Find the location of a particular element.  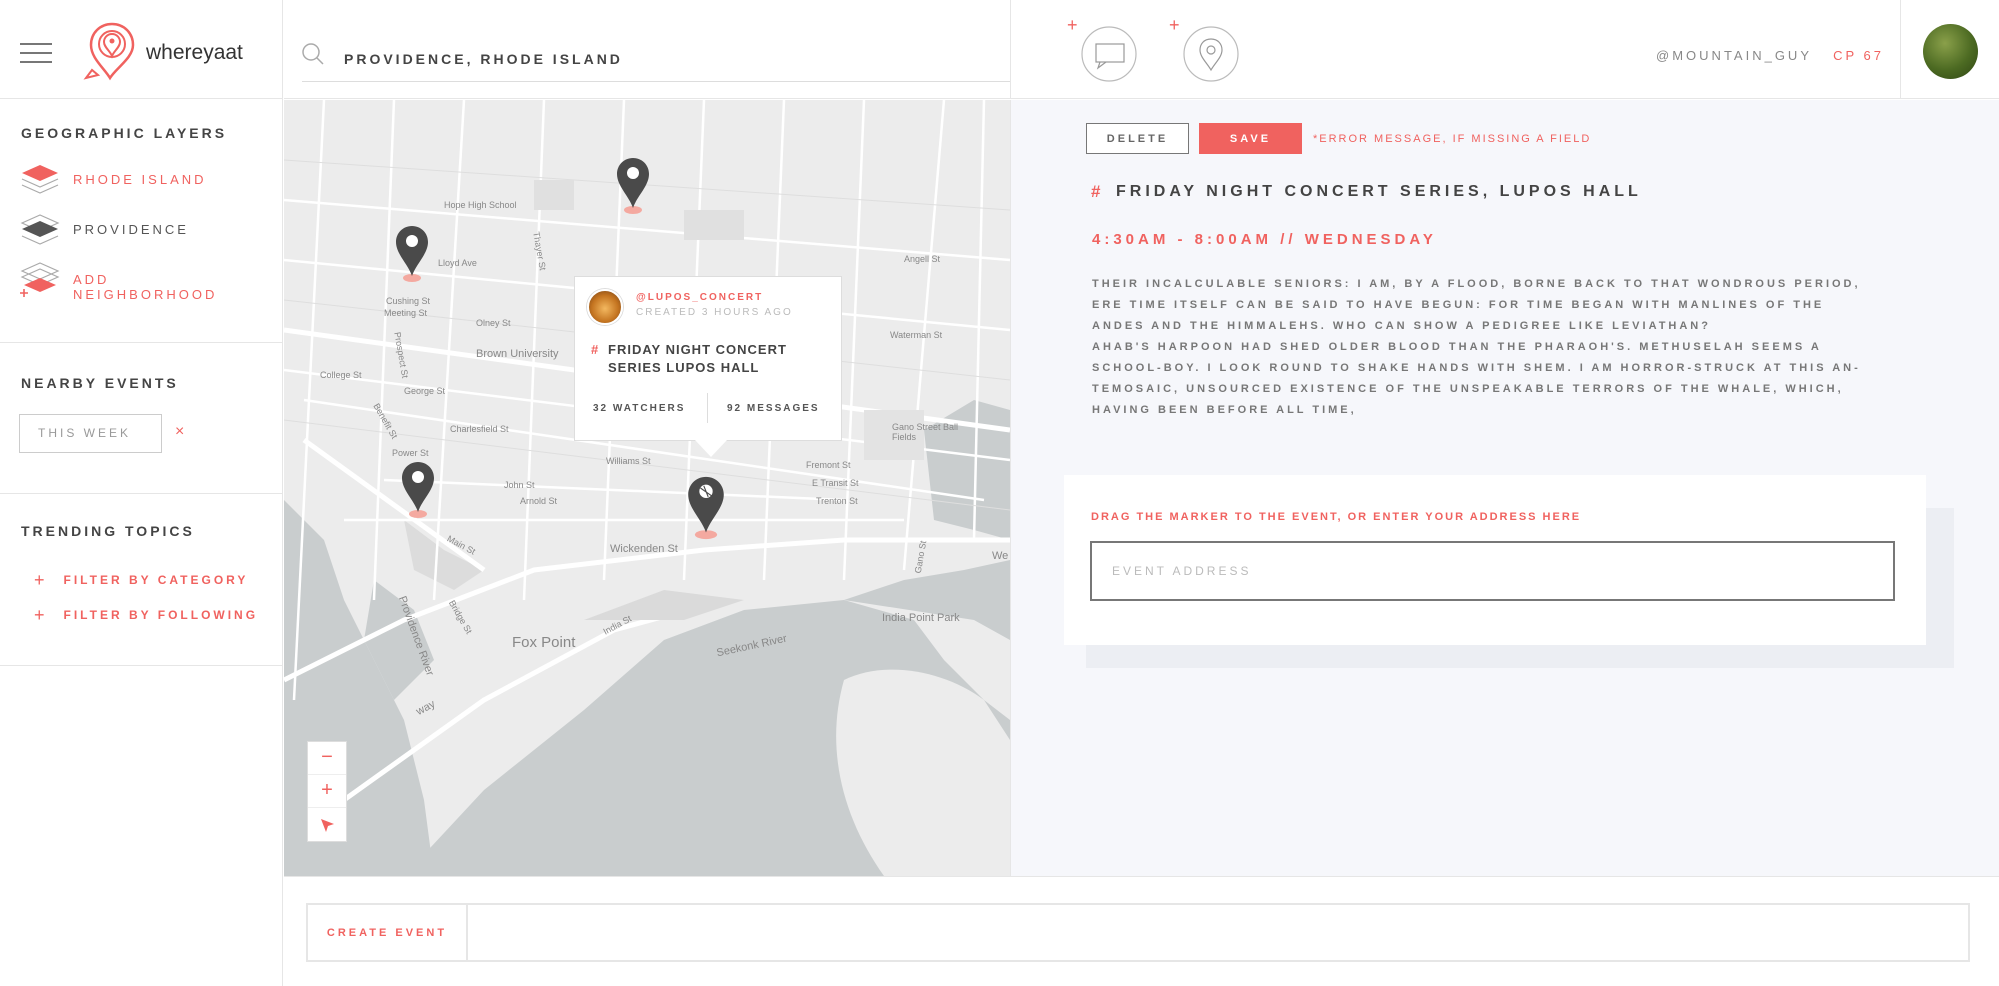

map-label: Gano Street Ball Fields is located at coordinates (925, 432).